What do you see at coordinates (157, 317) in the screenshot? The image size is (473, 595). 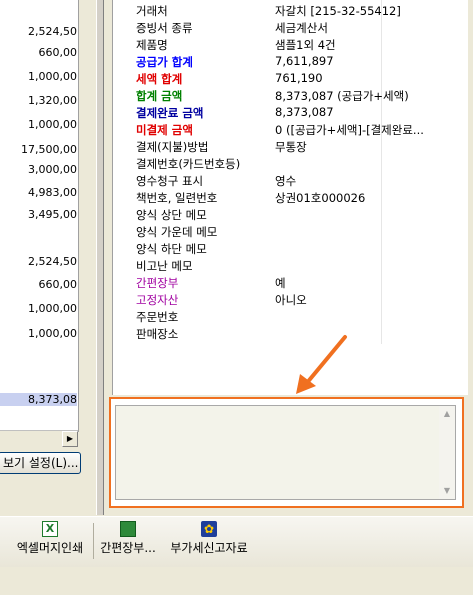 I see `property-key: 주문번호` at bounding box center [157, 317].